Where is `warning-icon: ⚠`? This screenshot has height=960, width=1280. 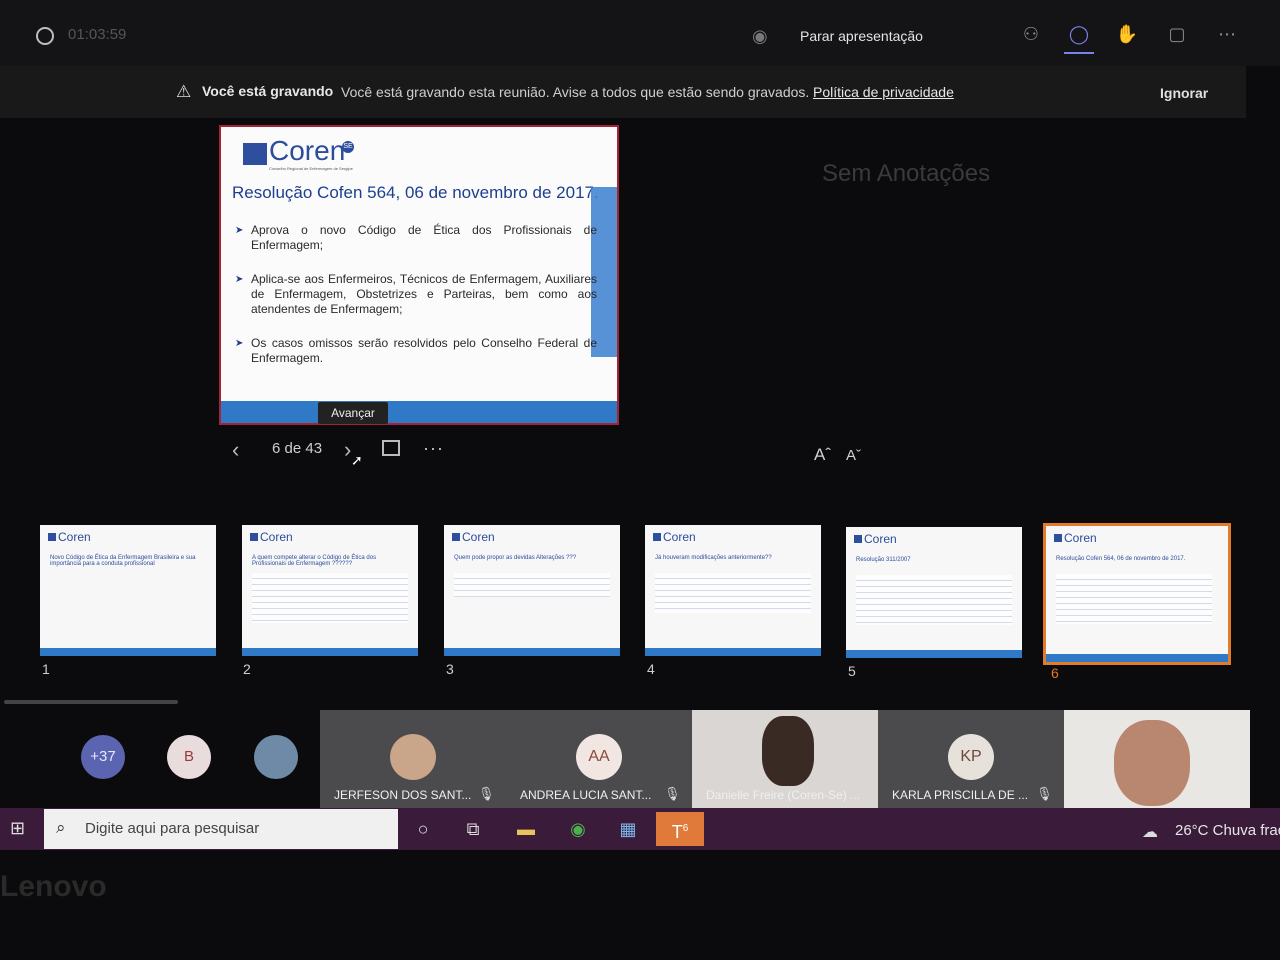 warning-icon: ⚠ is located at coordinates (184, 91).